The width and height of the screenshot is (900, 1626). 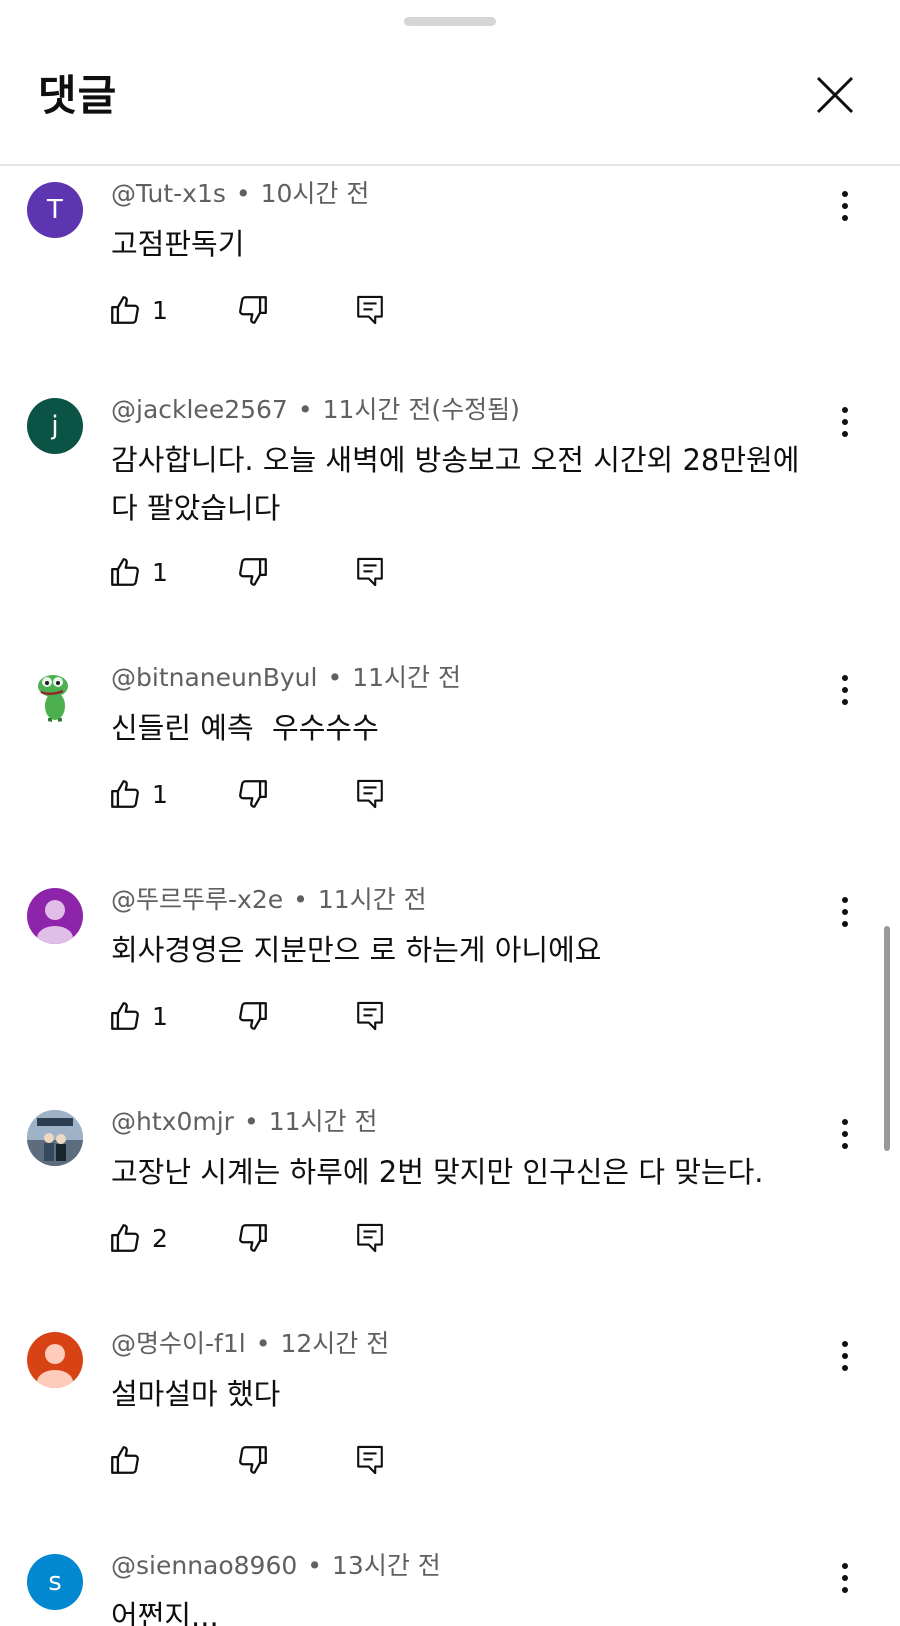 I want to click on avatar: j, so click(x=55, y=426).